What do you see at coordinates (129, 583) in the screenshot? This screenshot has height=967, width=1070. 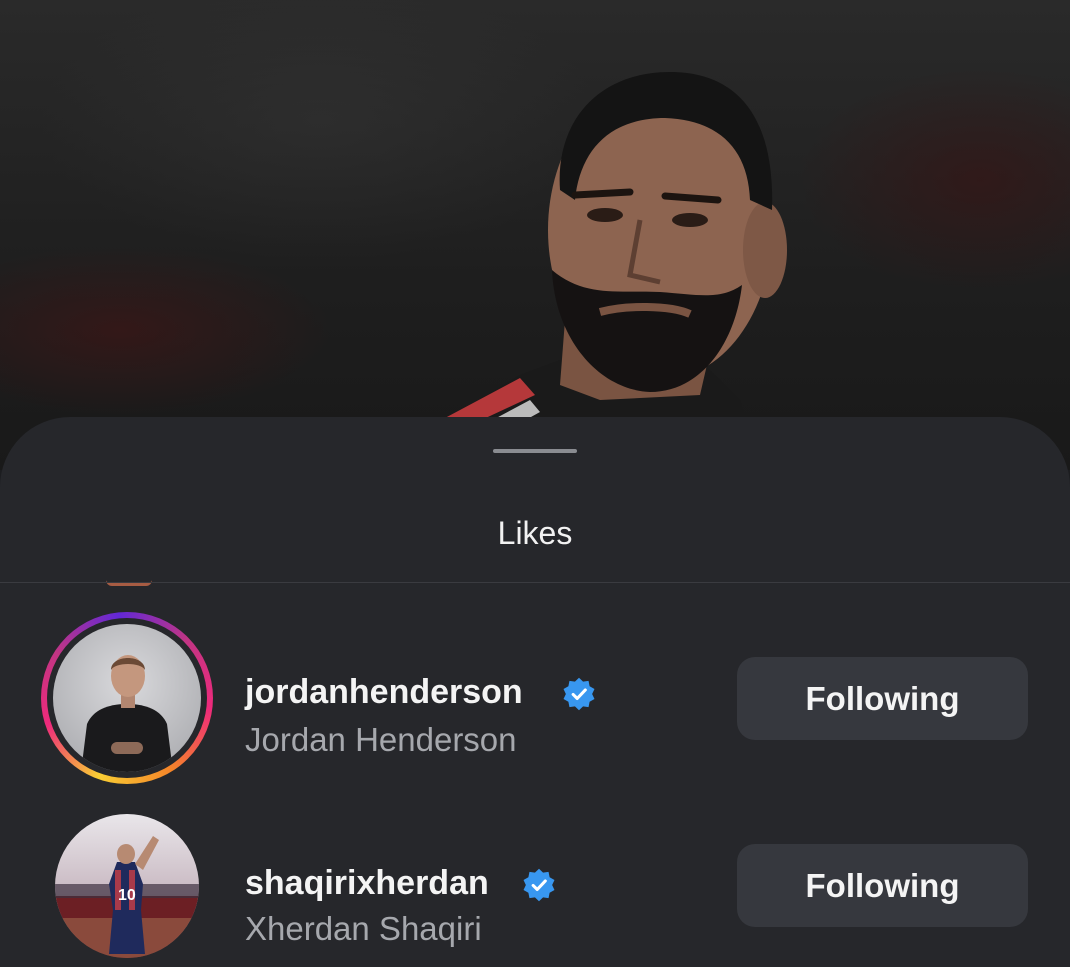 I see `partially-hidden-avatar` at bounding box center [129, 583].